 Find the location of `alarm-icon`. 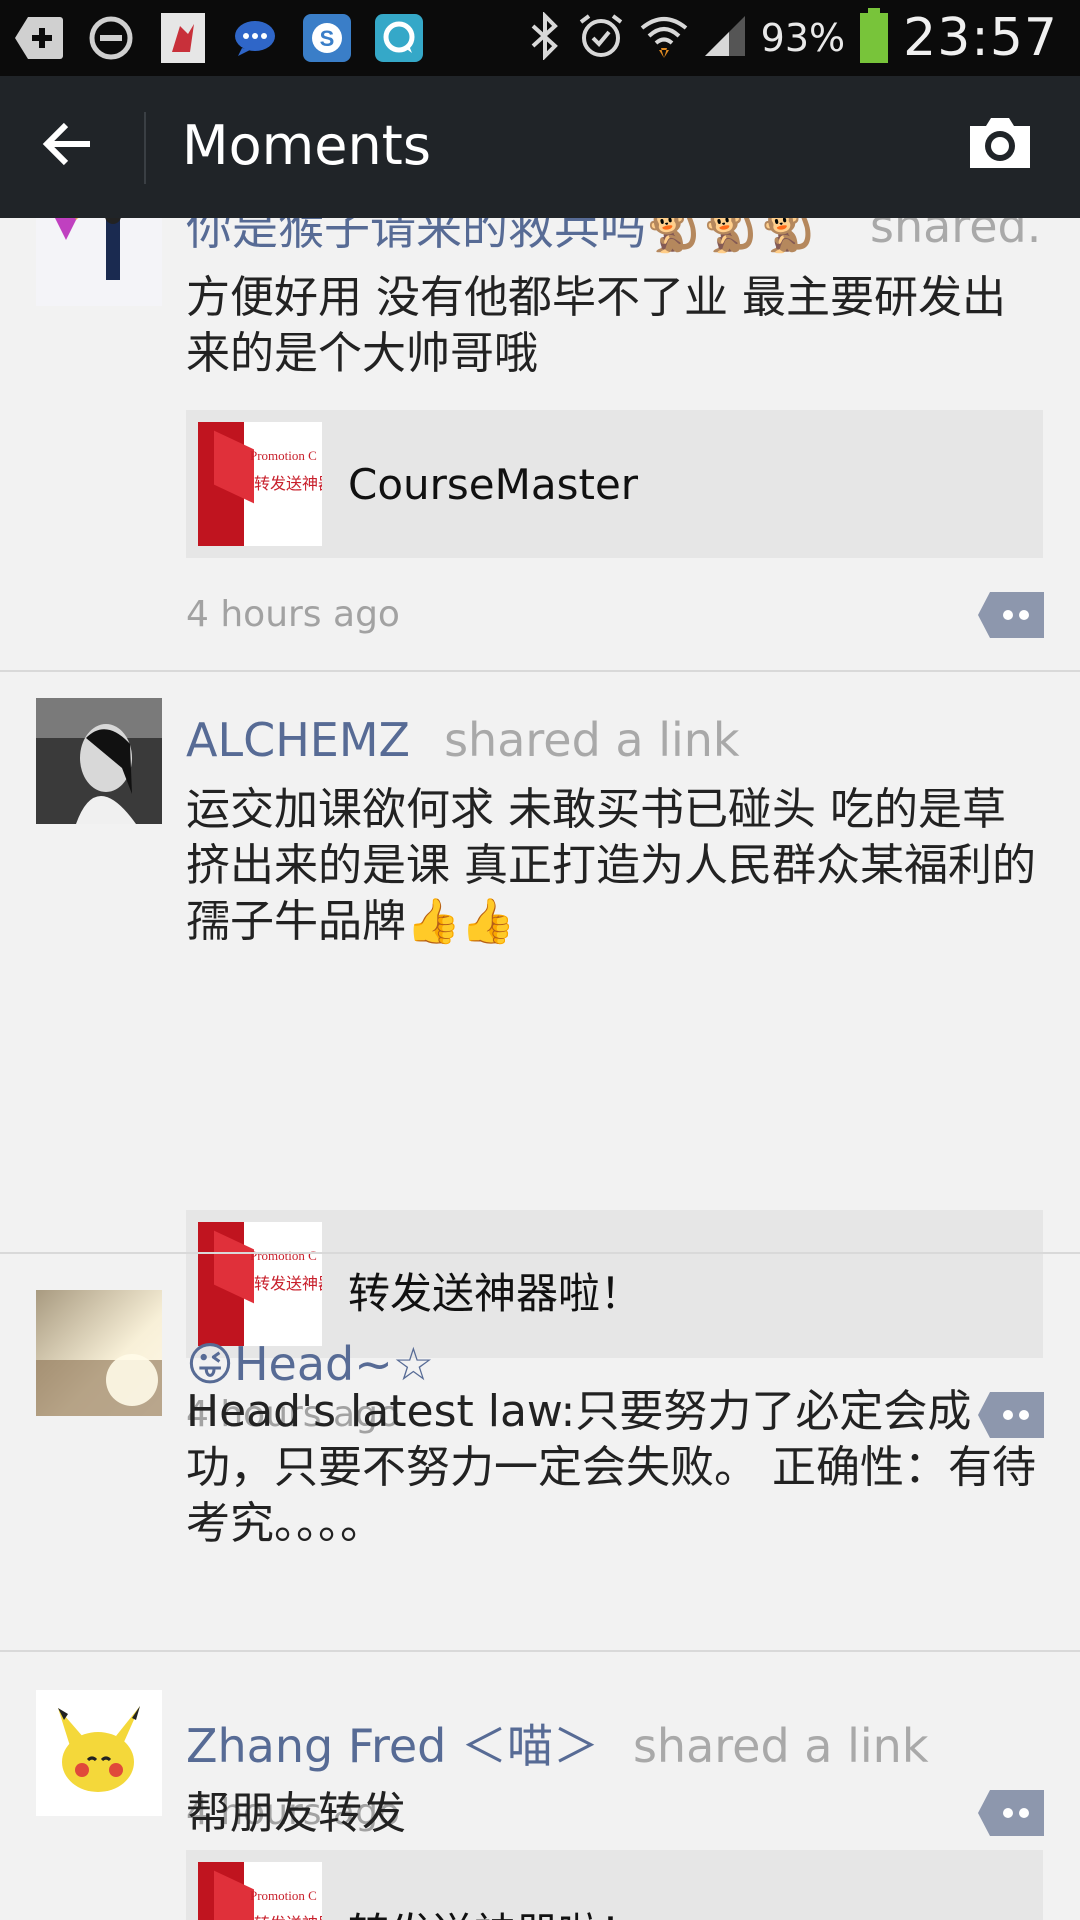

alarm-icon is located at coordinates (601, 38).